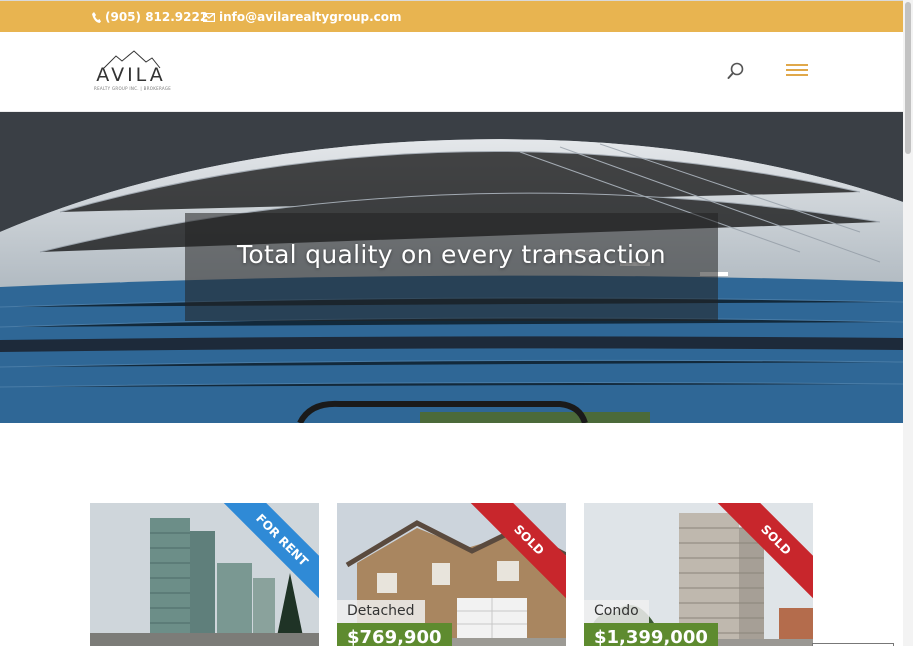 Image resolution: width=913 pixels, height=646 pixels. Describe the element at coordinates (698, 574) in the screenshot. I see `listing-card: SOLD Condo $1,399,000` at that location.